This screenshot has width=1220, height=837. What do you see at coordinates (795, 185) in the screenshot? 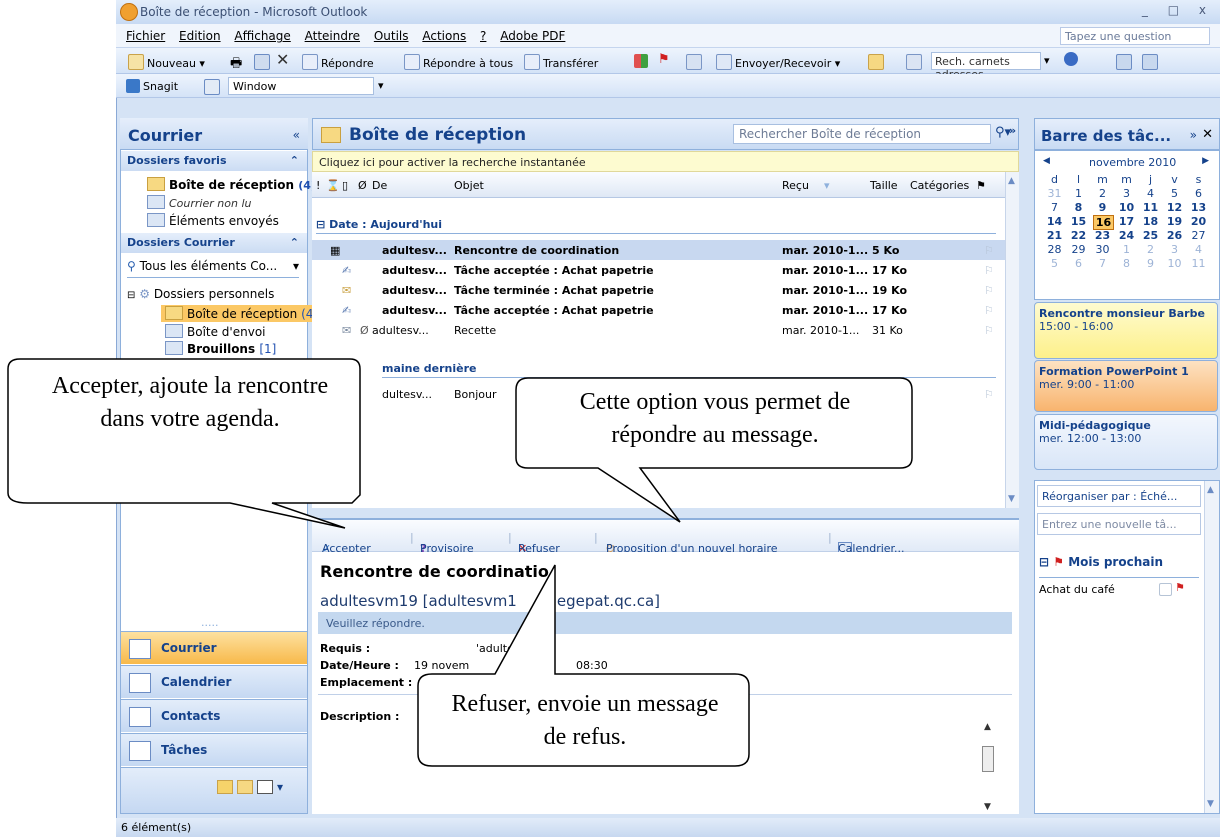
I see `column-received: Reçu` at bounding box center [795, 185].